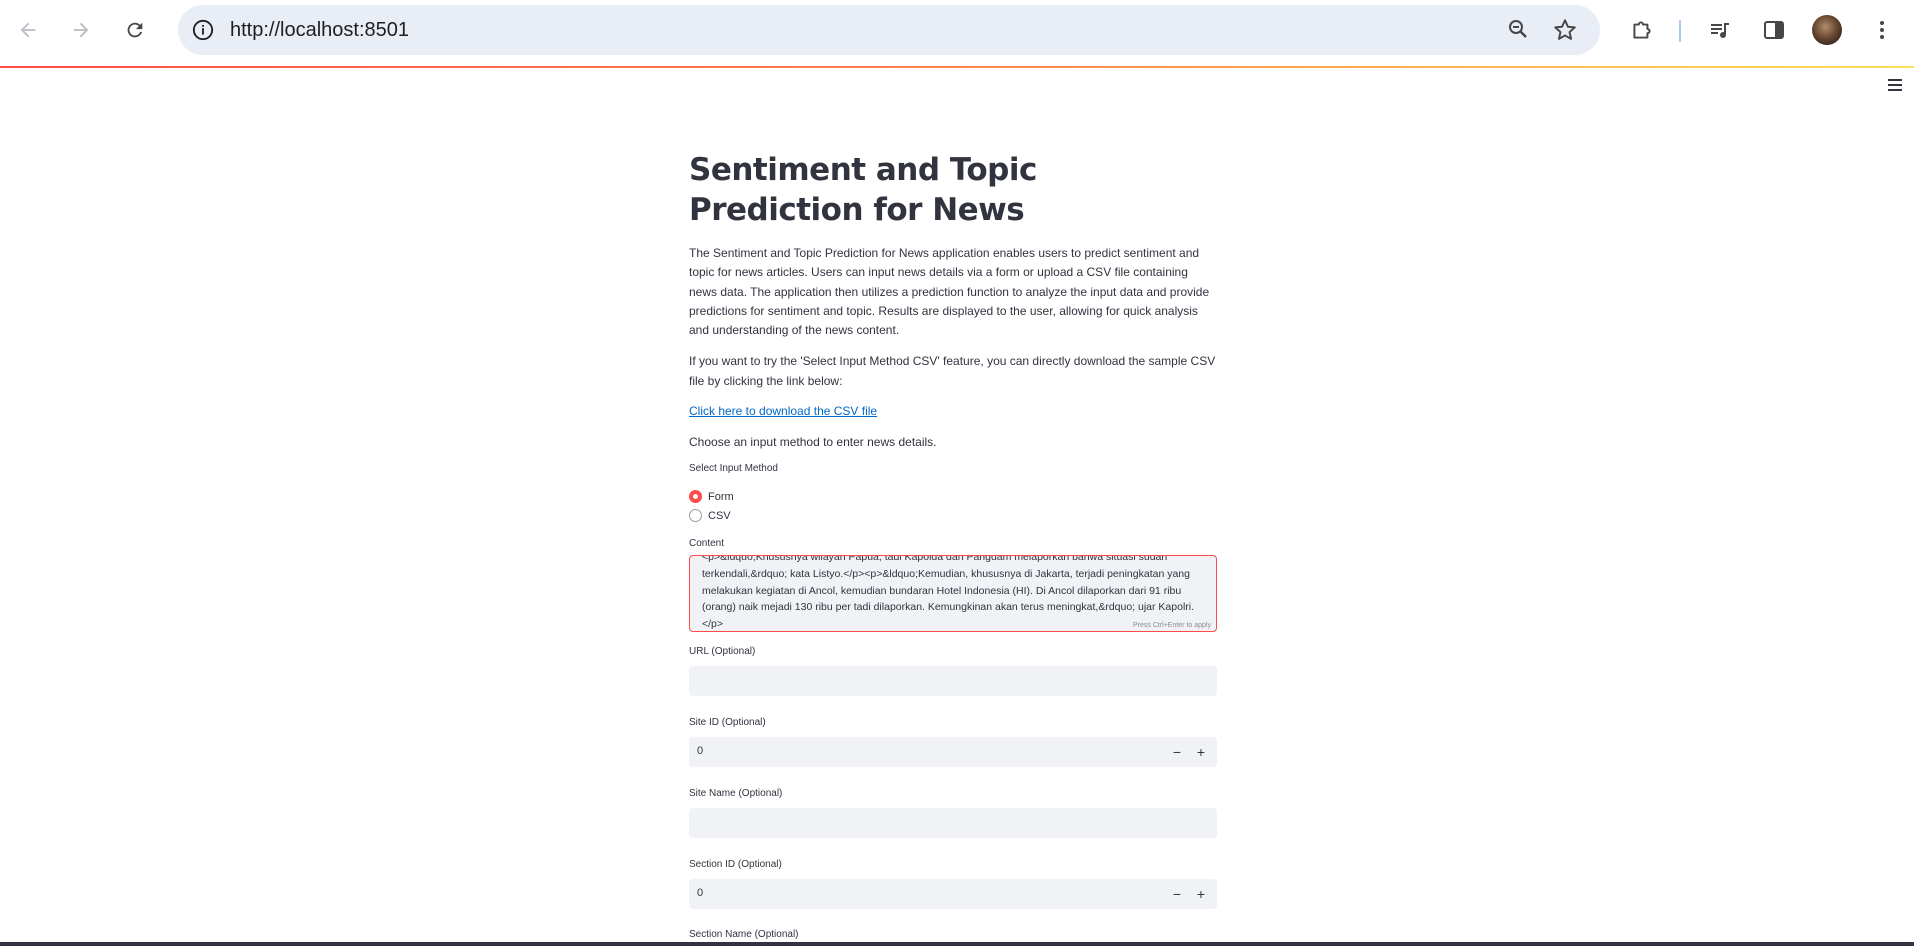 The width and height of the screenshot is (1914, 946). What do you see at coordinates (953, 515) in the screenshot?
I see `radio-csv: CSV` at bounding box center [953, 515].